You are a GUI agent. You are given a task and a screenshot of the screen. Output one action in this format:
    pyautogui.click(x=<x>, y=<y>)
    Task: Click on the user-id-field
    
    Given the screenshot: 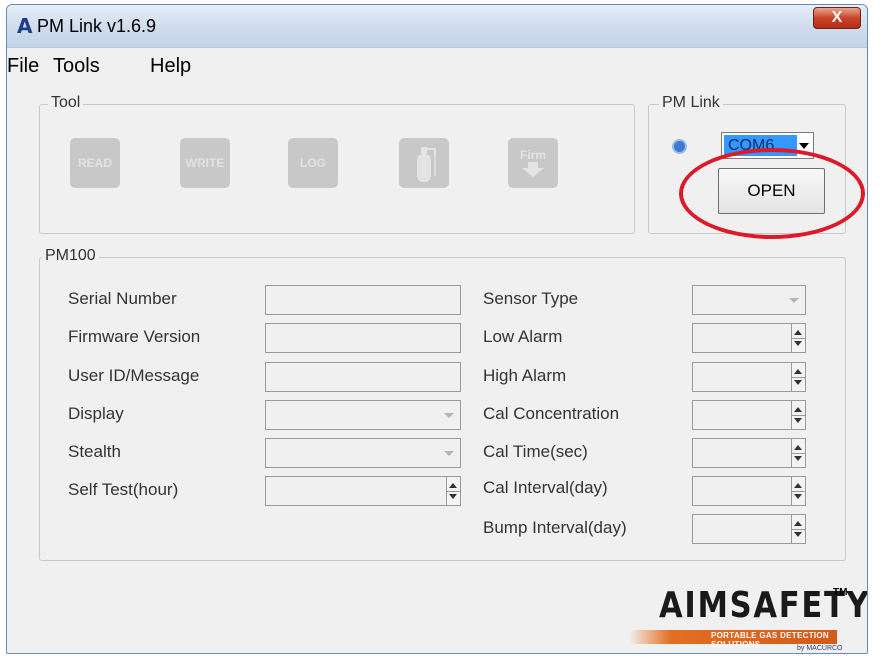 What is the action you would take?
    pyautogui.click(x=363, y=377)
    